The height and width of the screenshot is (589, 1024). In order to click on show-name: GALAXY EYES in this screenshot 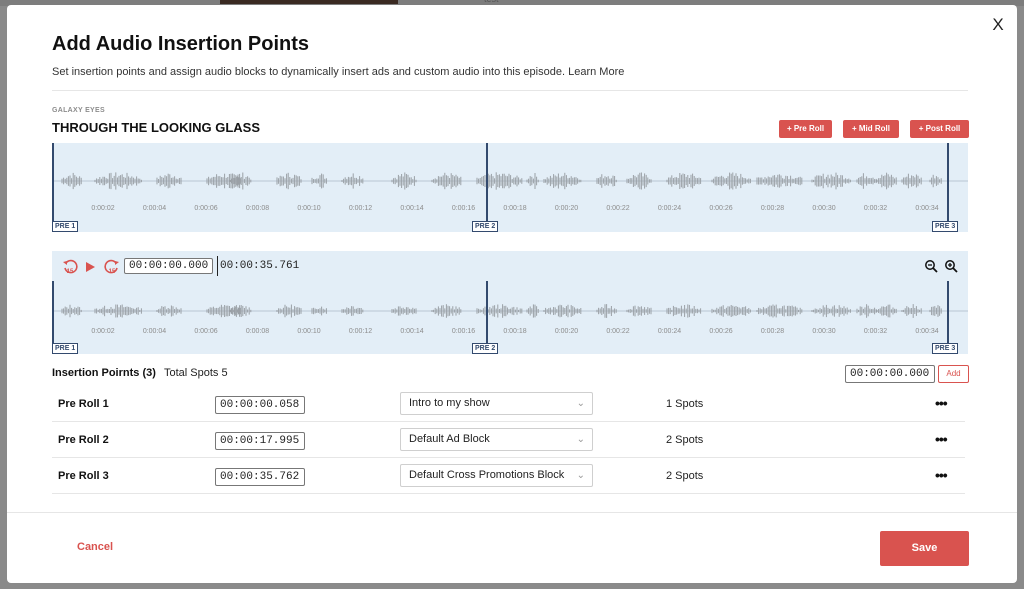, I will do `click(78, 110)`.